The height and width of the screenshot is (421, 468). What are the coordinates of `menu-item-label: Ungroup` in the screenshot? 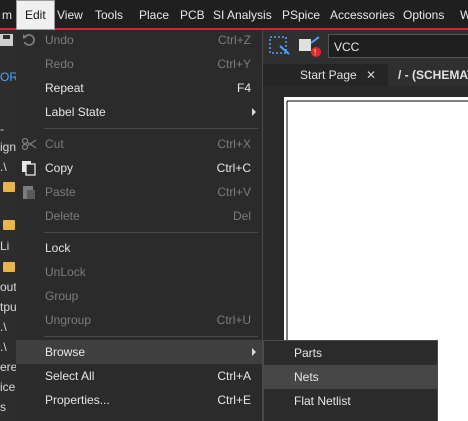 It's located at (68, 320).